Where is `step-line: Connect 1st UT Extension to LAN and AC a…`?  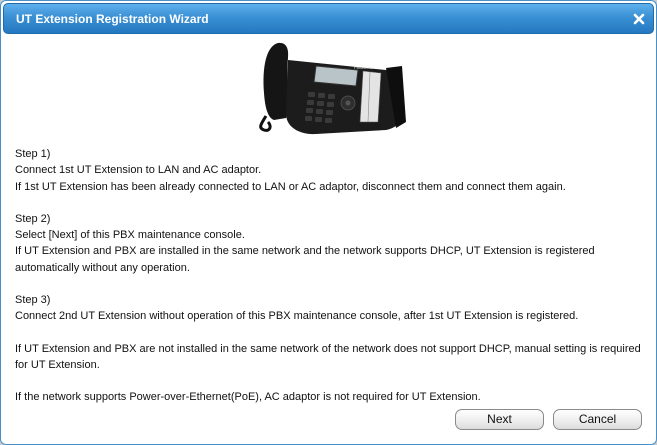
step-line: Connect 1st UT Extension to LAN and AC a… is located at coordinates (138, 170).